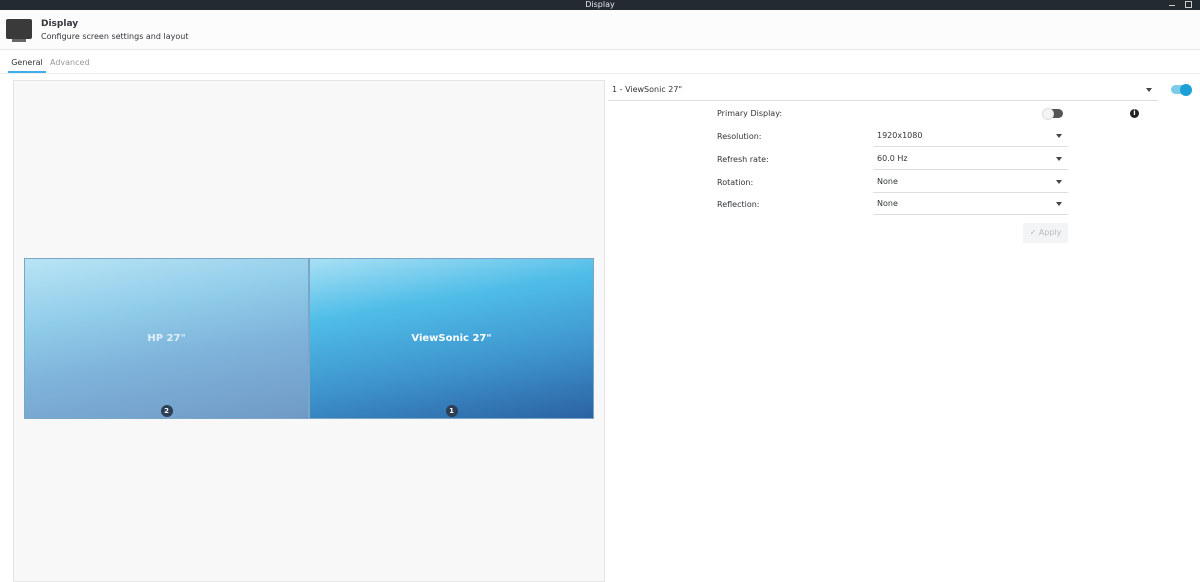 This screenshot has width=1200, height=582. What do you see at coordinates (166, 411) in the screenshot?
I see `monitor-number-badge: 2` at bounding box center [166, 411].